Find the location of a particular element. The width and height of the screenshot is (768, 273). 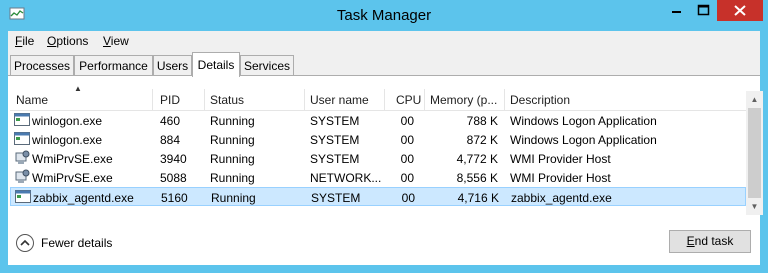

tab-processes: Processes is located at coordinates (42, 65).